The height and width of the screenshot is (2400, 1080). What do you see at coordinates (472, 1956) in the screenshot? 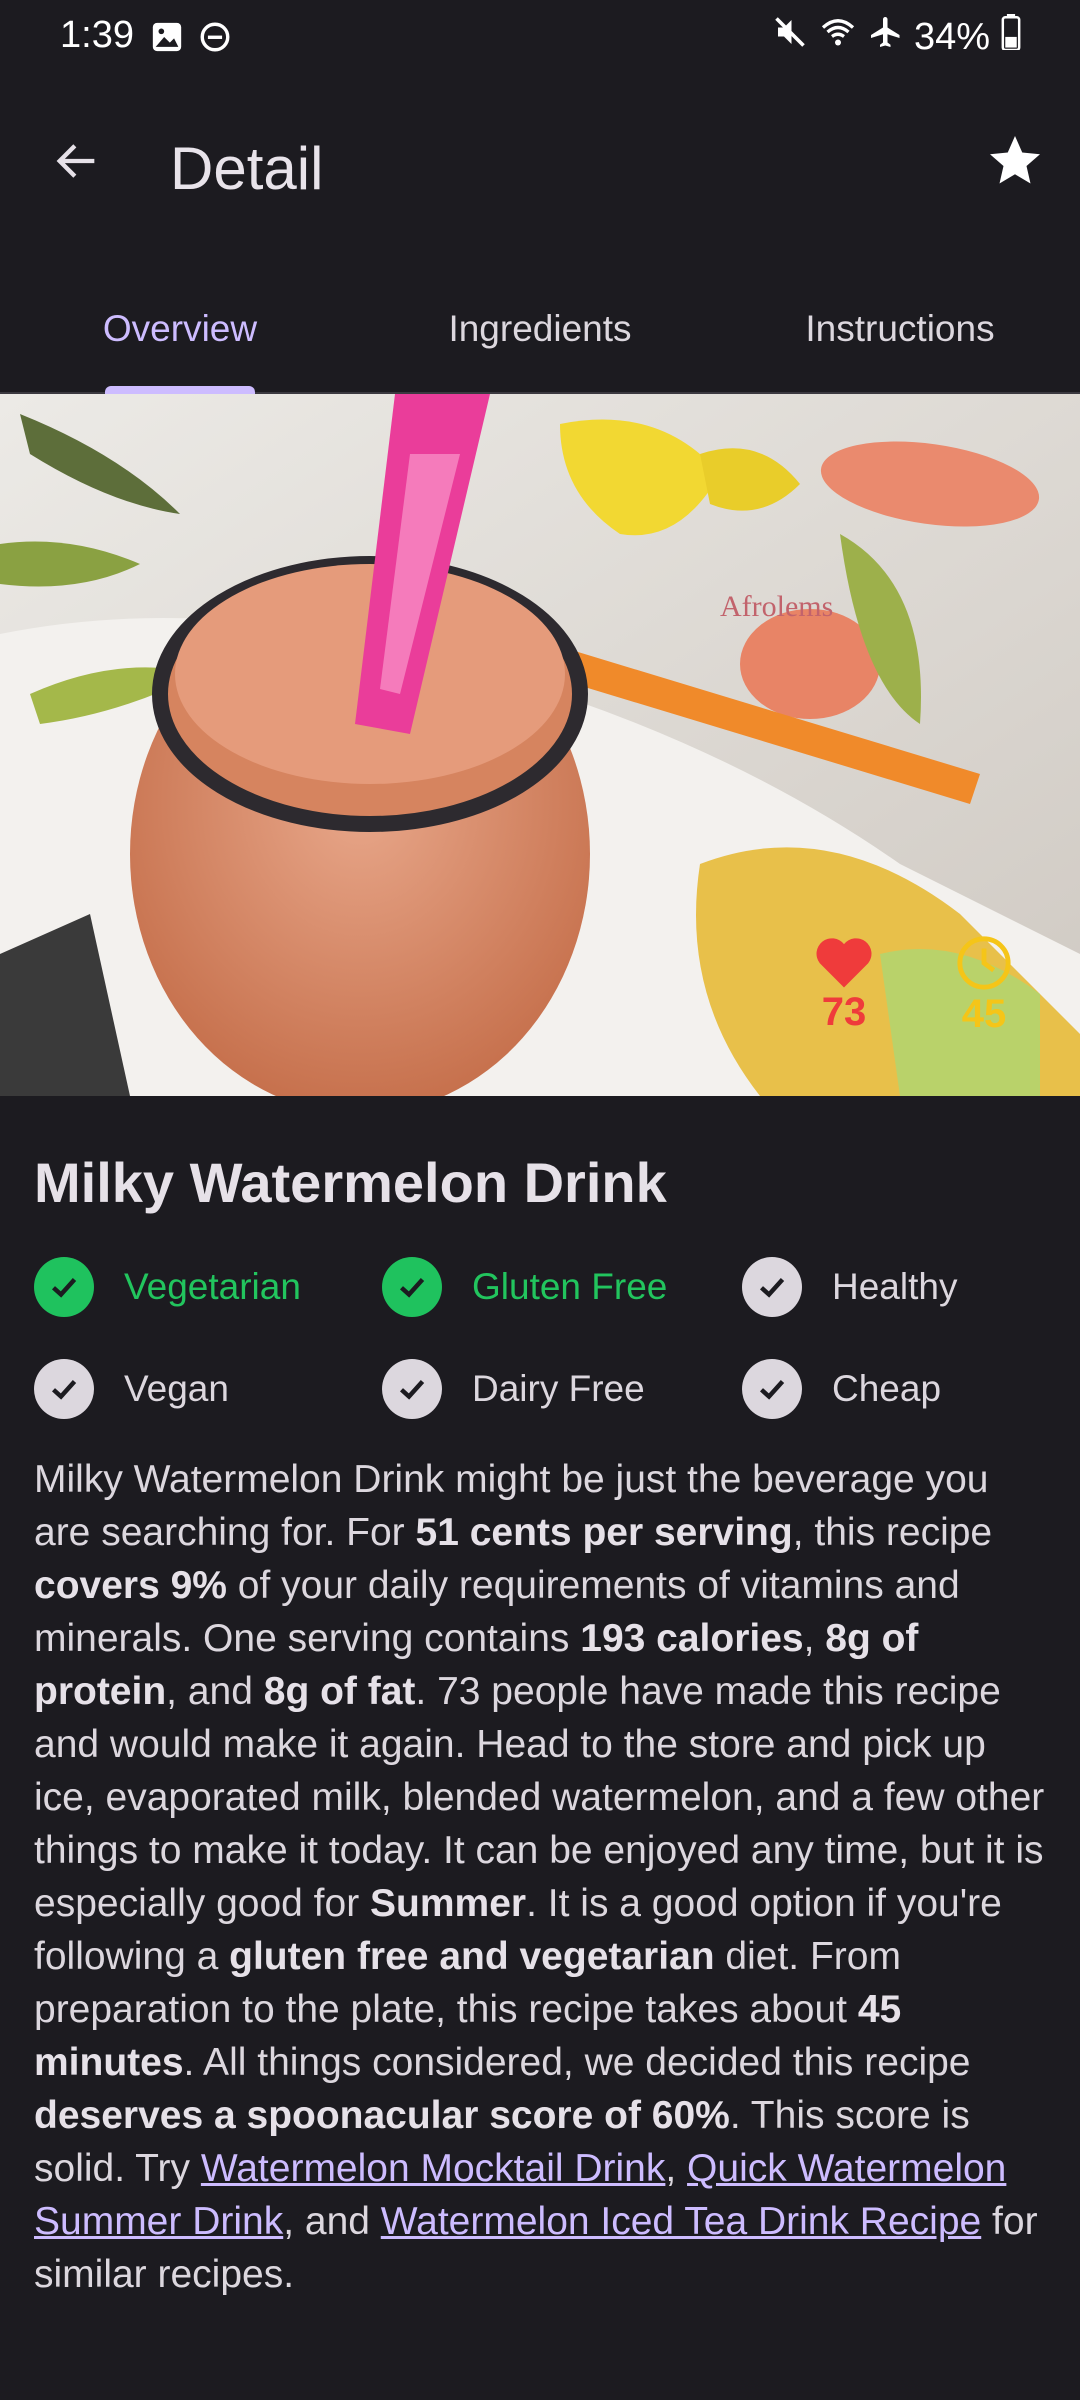
I see `summary-bold: gluten free and vegetarian` at bounding box center [472, 1956].